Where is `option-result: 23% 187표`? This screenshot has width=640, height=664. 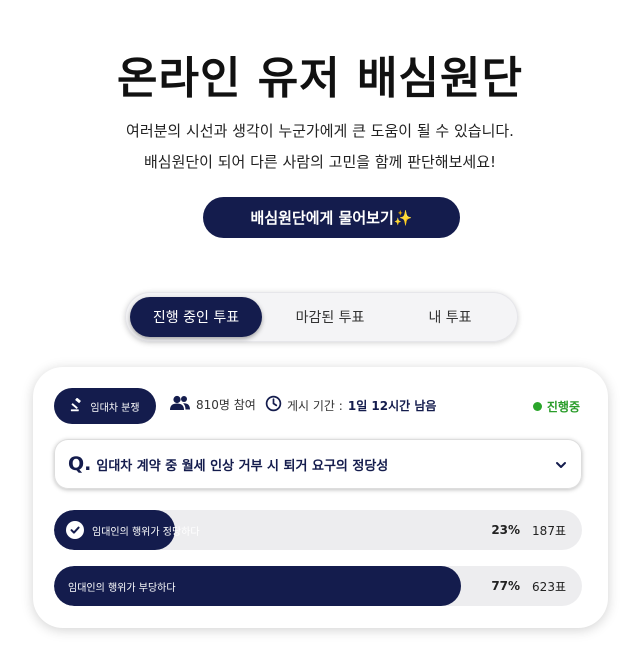 option-result: 23% 187표 is located at coordinates (528, 530).